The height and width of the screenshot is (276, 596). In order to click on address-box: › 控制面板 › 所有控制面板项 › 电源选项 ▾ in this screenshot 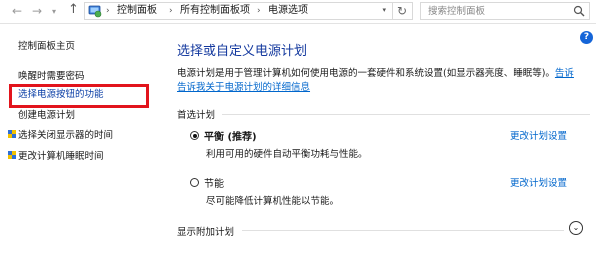, I will do `click(248, 11)`.